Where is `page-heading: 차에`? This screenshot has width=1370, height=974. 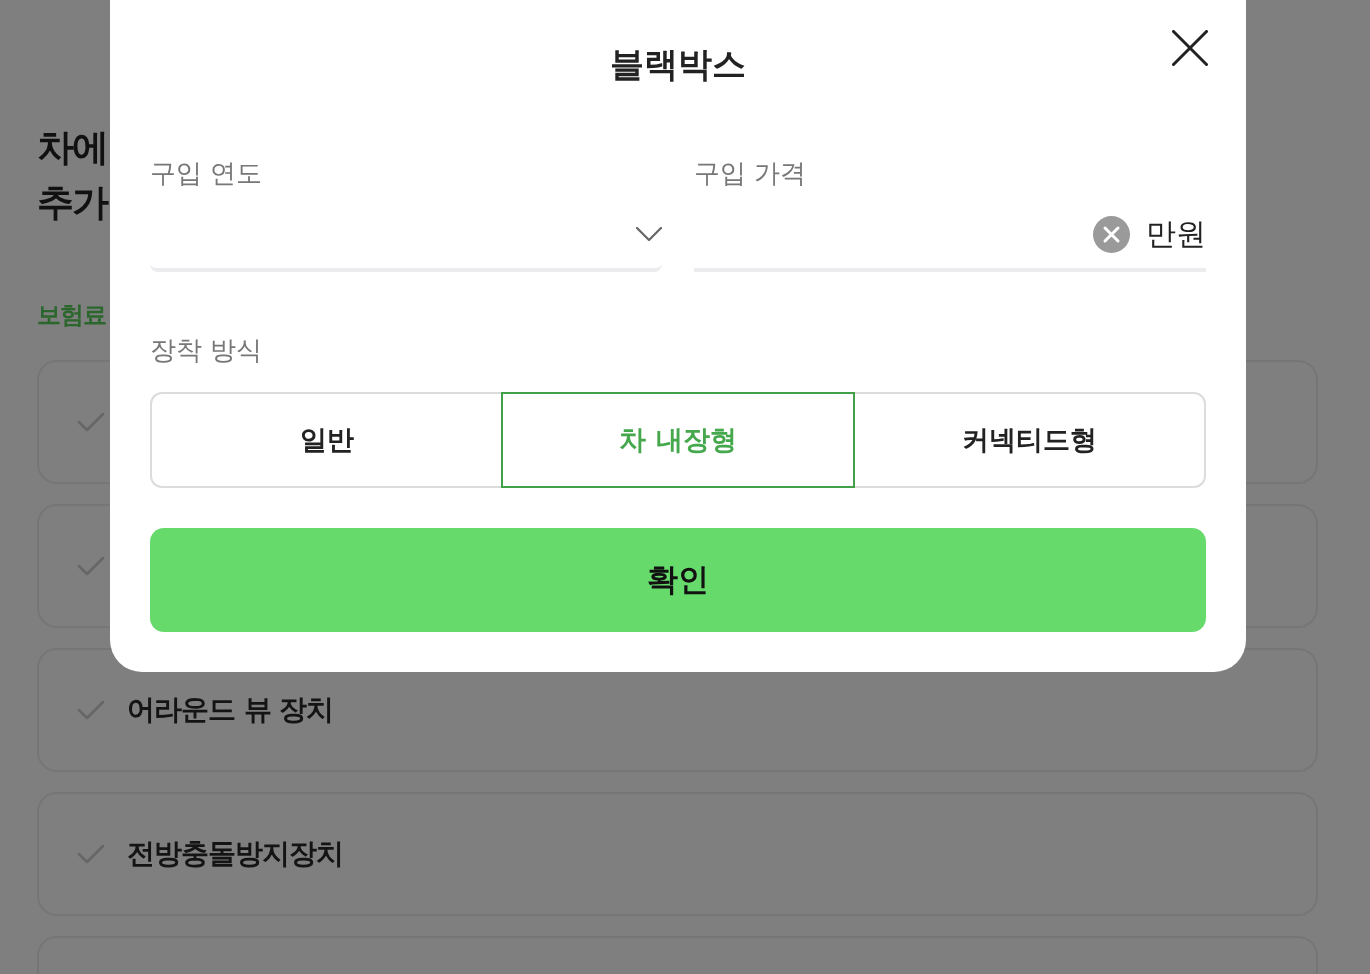 page-heading: 차에 is located at coordinates (72, 148).